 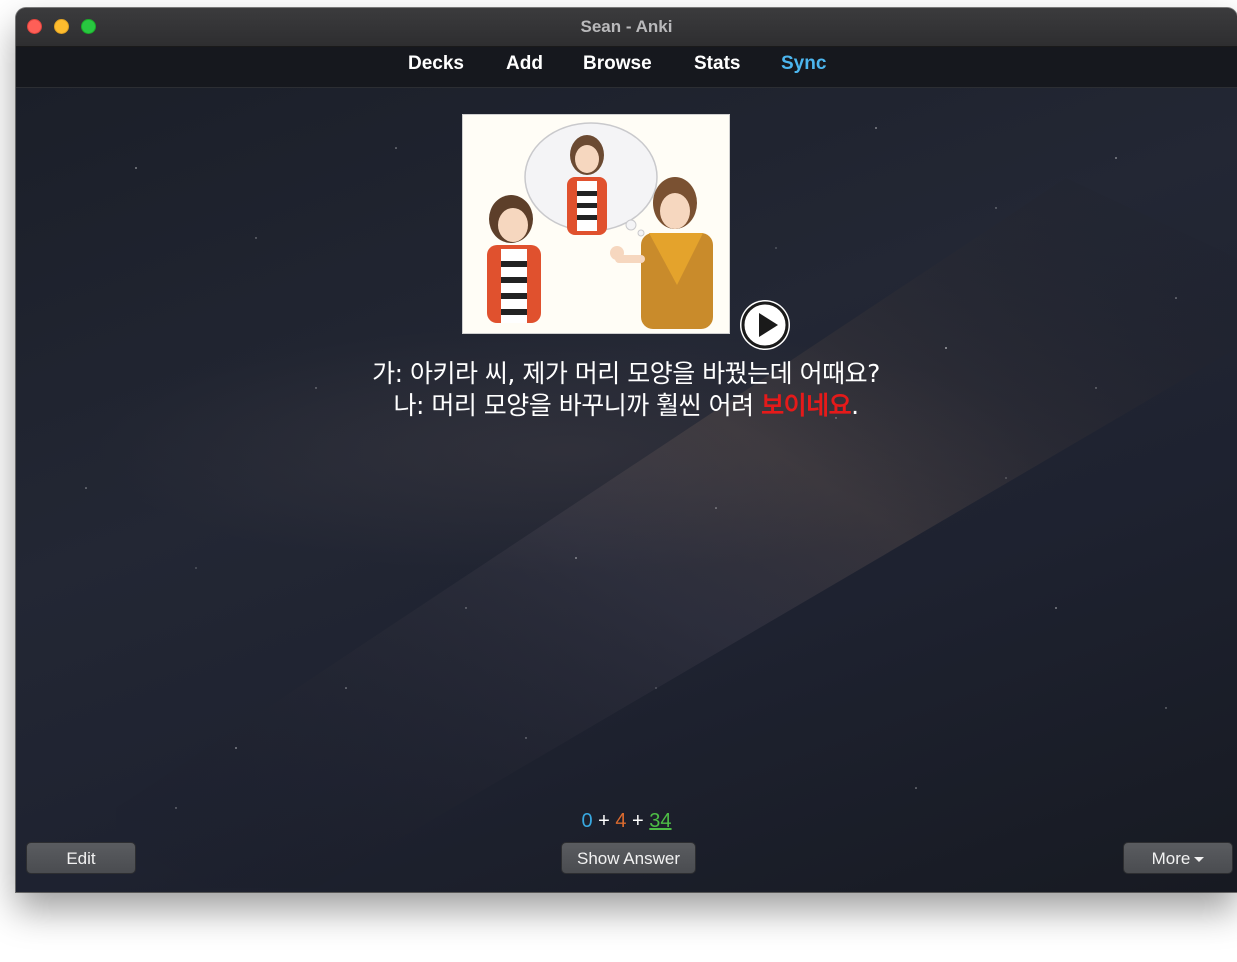 I want to click on learn-count: 4, so click(x=621, y=821).